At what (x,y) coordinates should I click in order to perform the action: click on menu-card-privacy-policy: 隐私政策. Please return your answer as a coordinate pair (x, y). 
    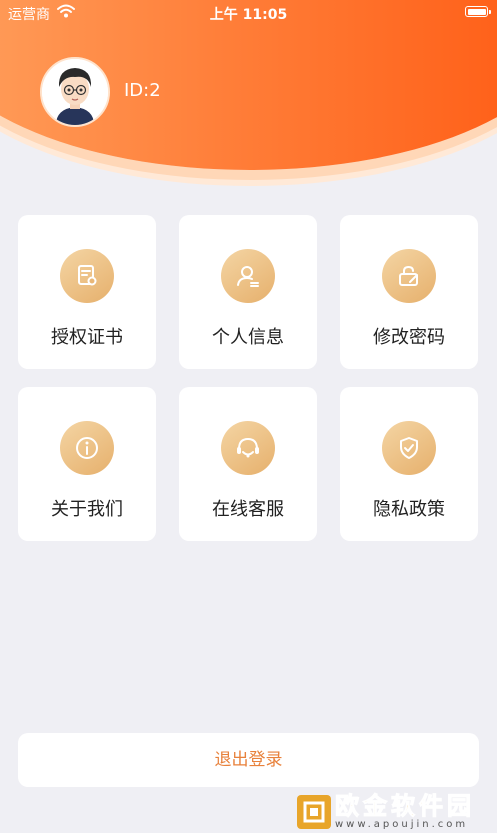
    Looking at the image, I should click on (409, 464).